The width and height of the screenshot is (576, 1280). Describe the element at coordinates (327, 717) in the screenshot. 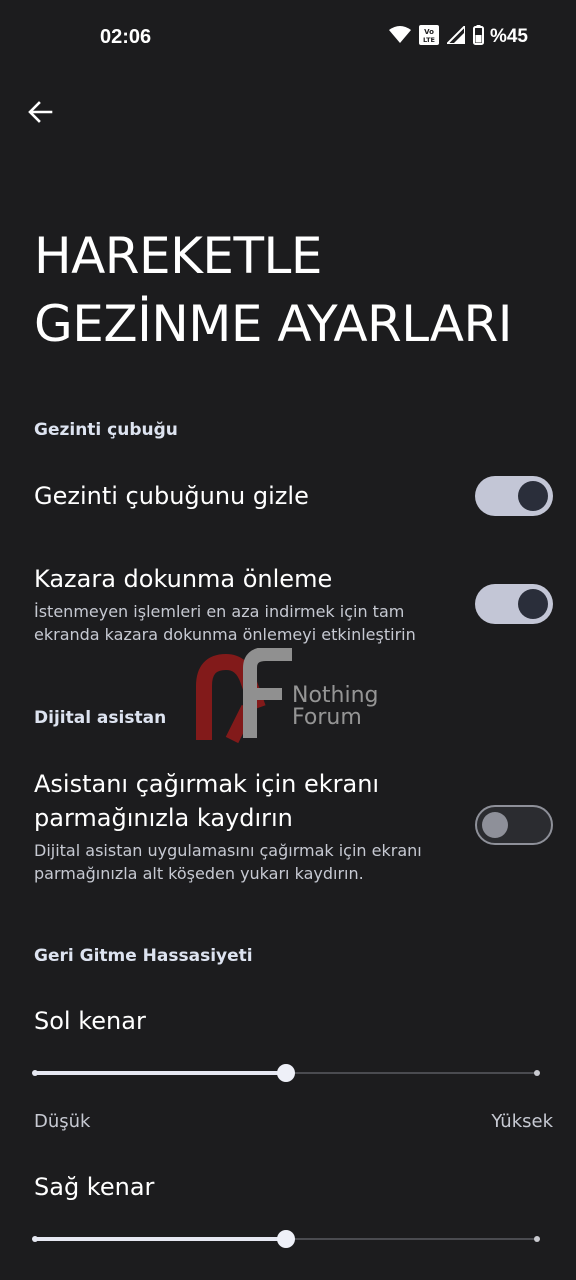

I see `watermark-line2: Forum` at that location.